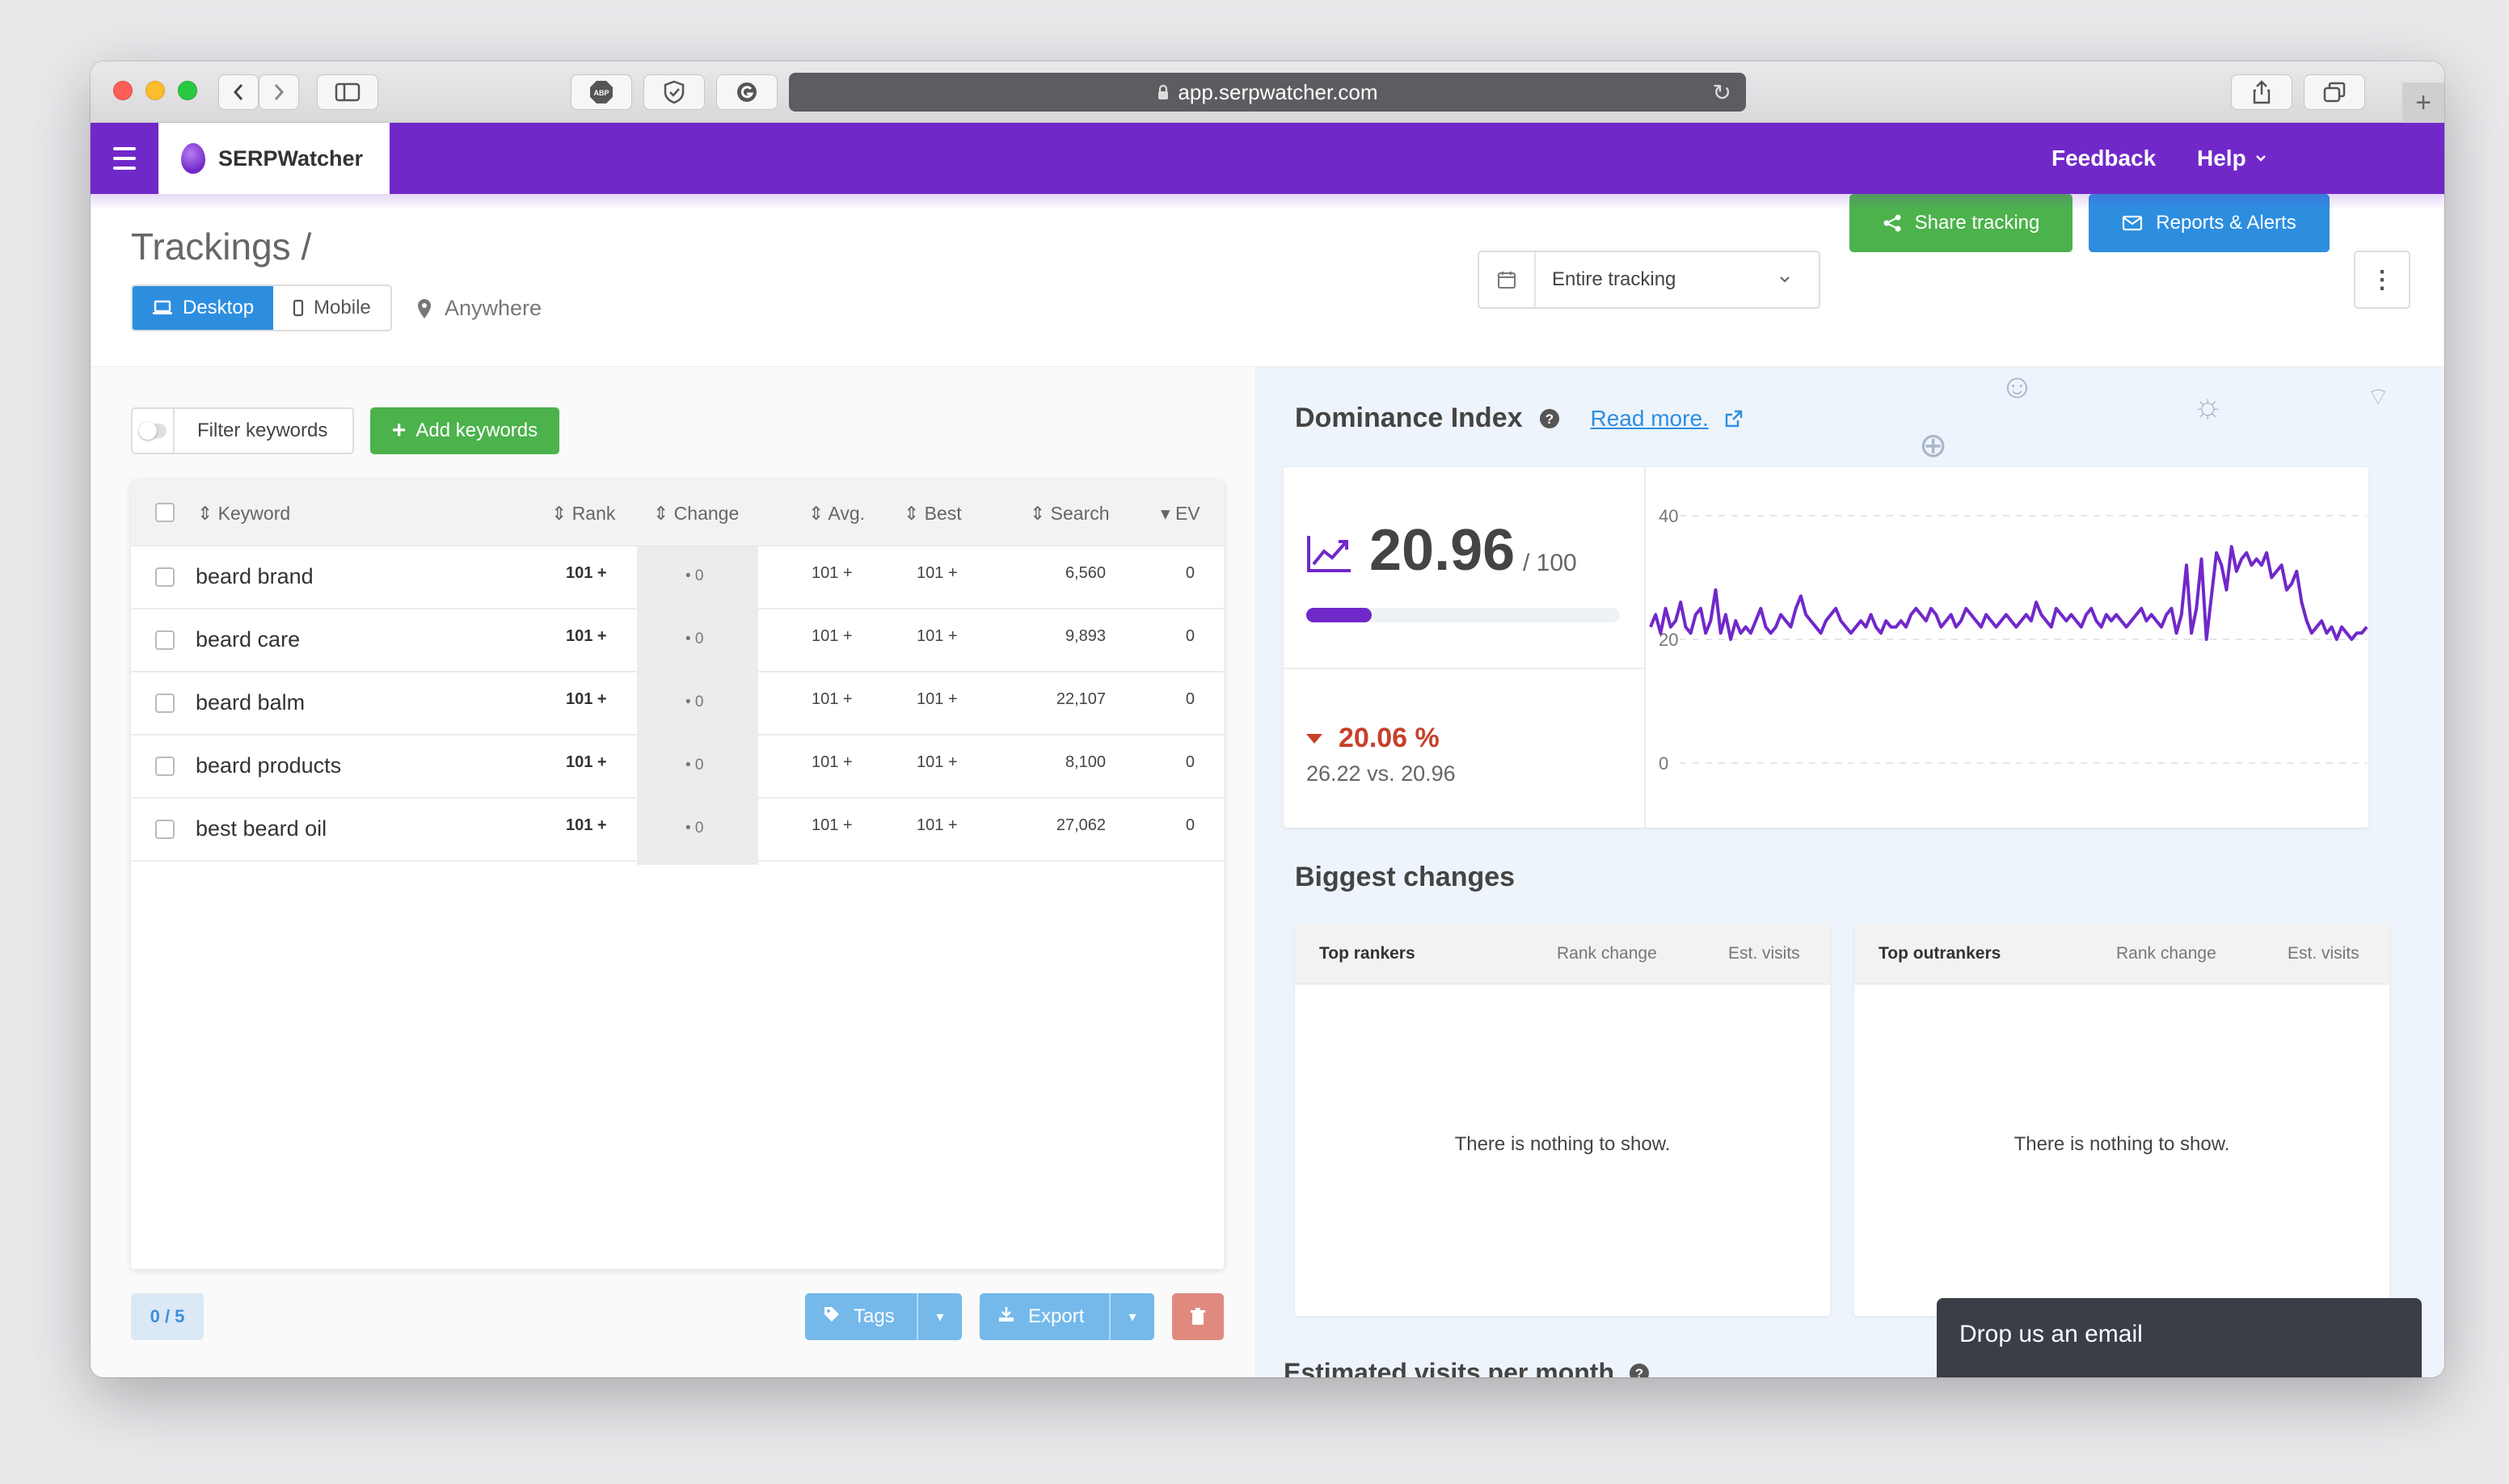 The height and width of the screenshot is (1484, 2509). I want to click on dominance-value: 20.96, so click(1442, 550).